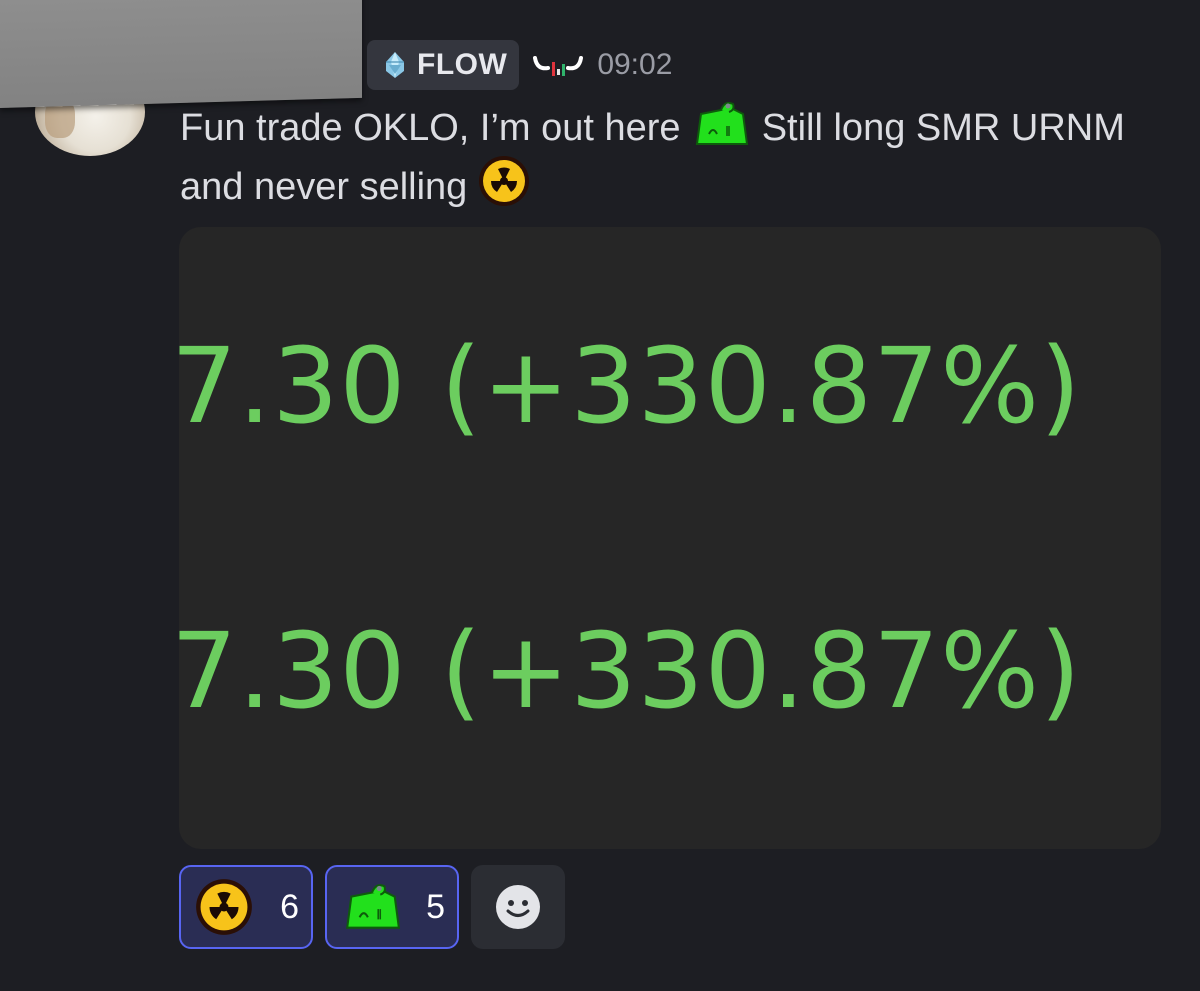  Describe the element at coordinates (630, 386) in the screenshot. I see `pnl-line-1: 7.30 (+330.87%)` at that location.